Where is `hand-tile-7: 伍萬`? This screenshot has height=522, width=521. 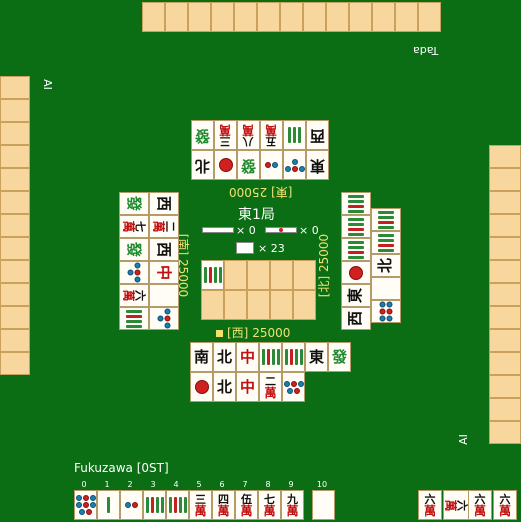 hand-tile-7: 伍萬 is located at coordinates (246, 505).